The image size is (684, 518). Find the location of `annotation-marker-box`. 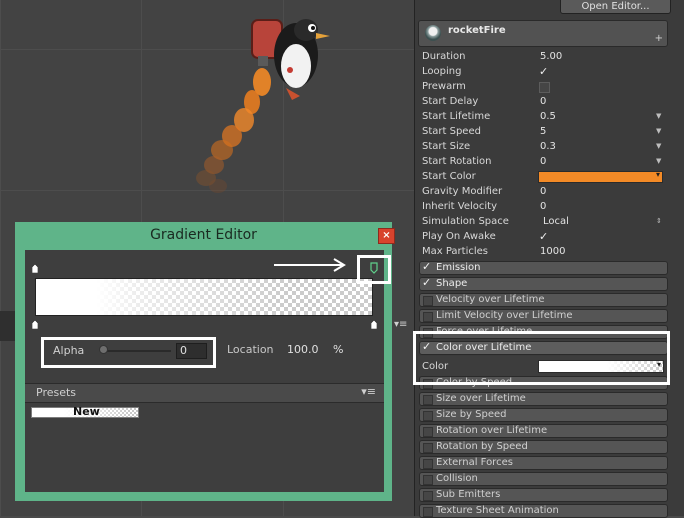

annotation-marker-box is located at coordinates (374, 269).